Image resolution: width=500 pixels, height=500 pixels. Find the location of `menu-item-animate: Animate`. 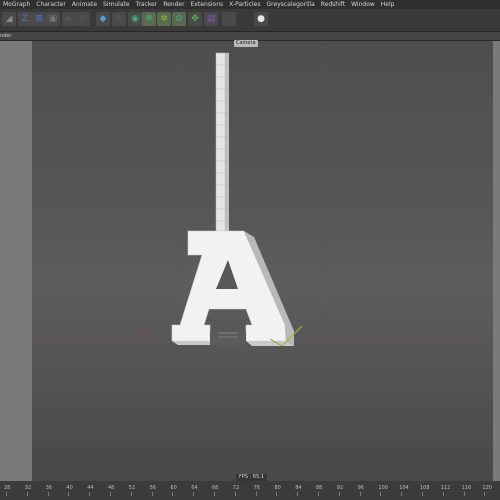

menu-item-animate: Animate is located at coordinates (84, 4).